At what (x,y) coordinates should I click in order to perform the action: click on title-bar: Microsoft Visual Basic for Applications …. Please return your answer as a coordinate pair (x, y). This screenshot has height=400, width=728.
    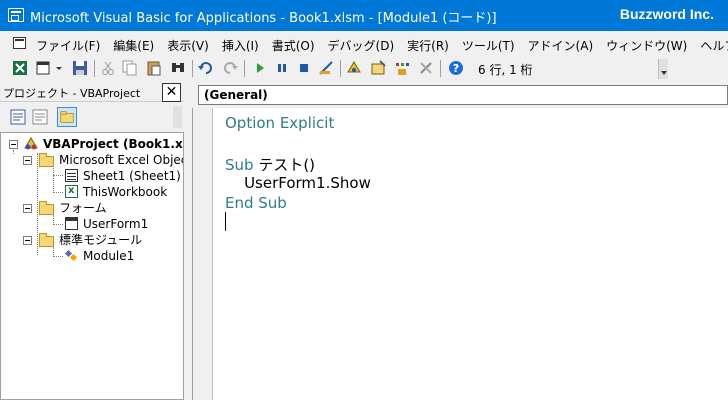
    Looking at the image, I should click on (364, 15).